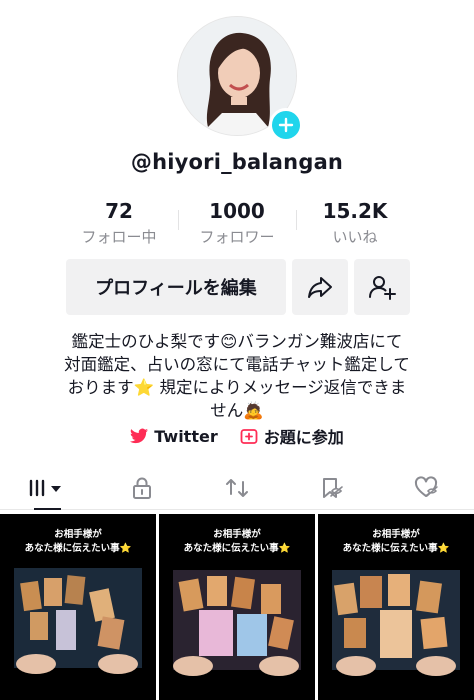 The height and width of the screenshot is (700, 474). Describe the element at coordinates (237, 436) in the screenshot. I see `profile-links: Twitter お題に参加` at that location.